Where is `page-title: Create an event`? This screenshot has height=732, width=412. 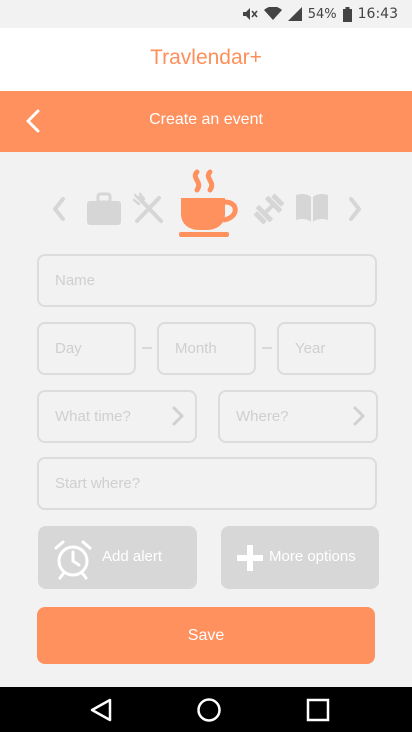 page-title: Create an event is located at coordinates (206, 119).